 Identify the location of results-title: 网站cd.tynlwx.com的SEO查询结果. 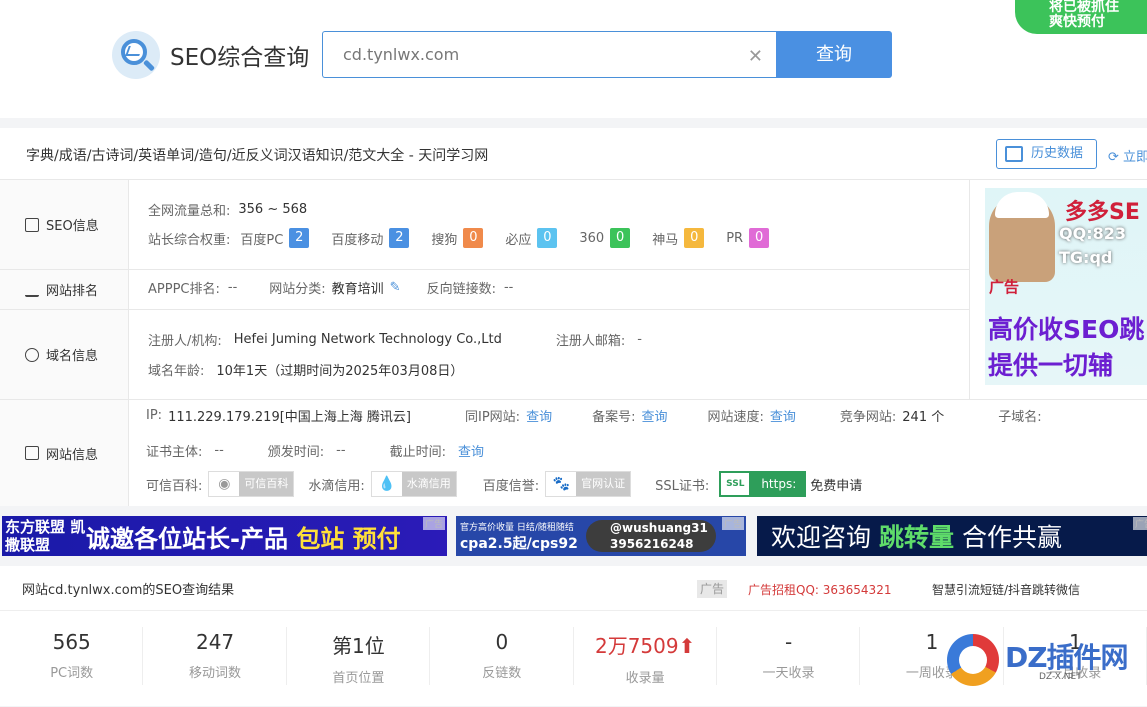
(128, 590).